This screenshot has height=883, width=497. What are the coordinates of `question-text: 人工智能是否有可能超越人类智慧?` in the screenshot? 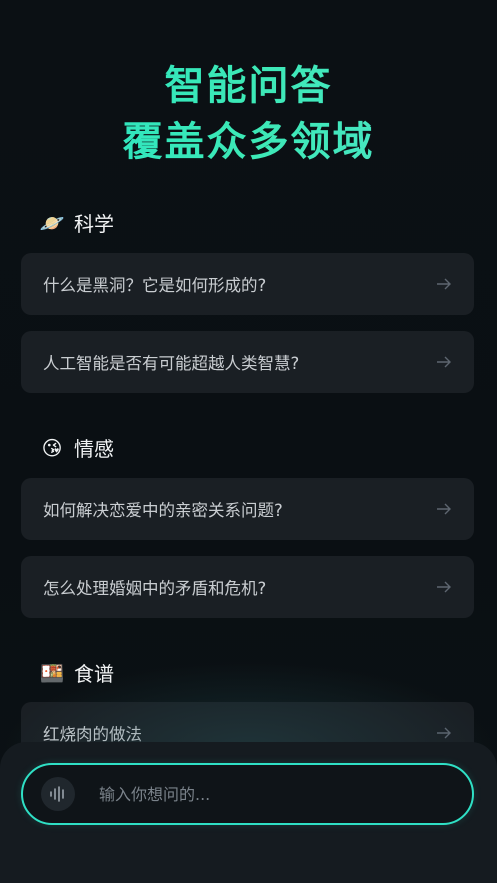 It's located at (171, 363).